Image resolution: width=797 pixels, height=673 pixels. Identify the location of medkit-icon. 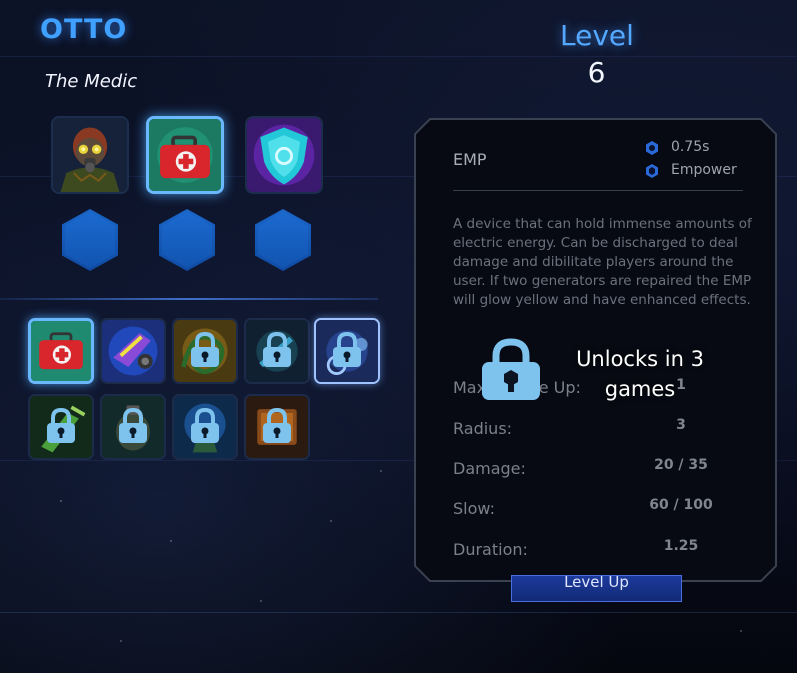
(185, 155).